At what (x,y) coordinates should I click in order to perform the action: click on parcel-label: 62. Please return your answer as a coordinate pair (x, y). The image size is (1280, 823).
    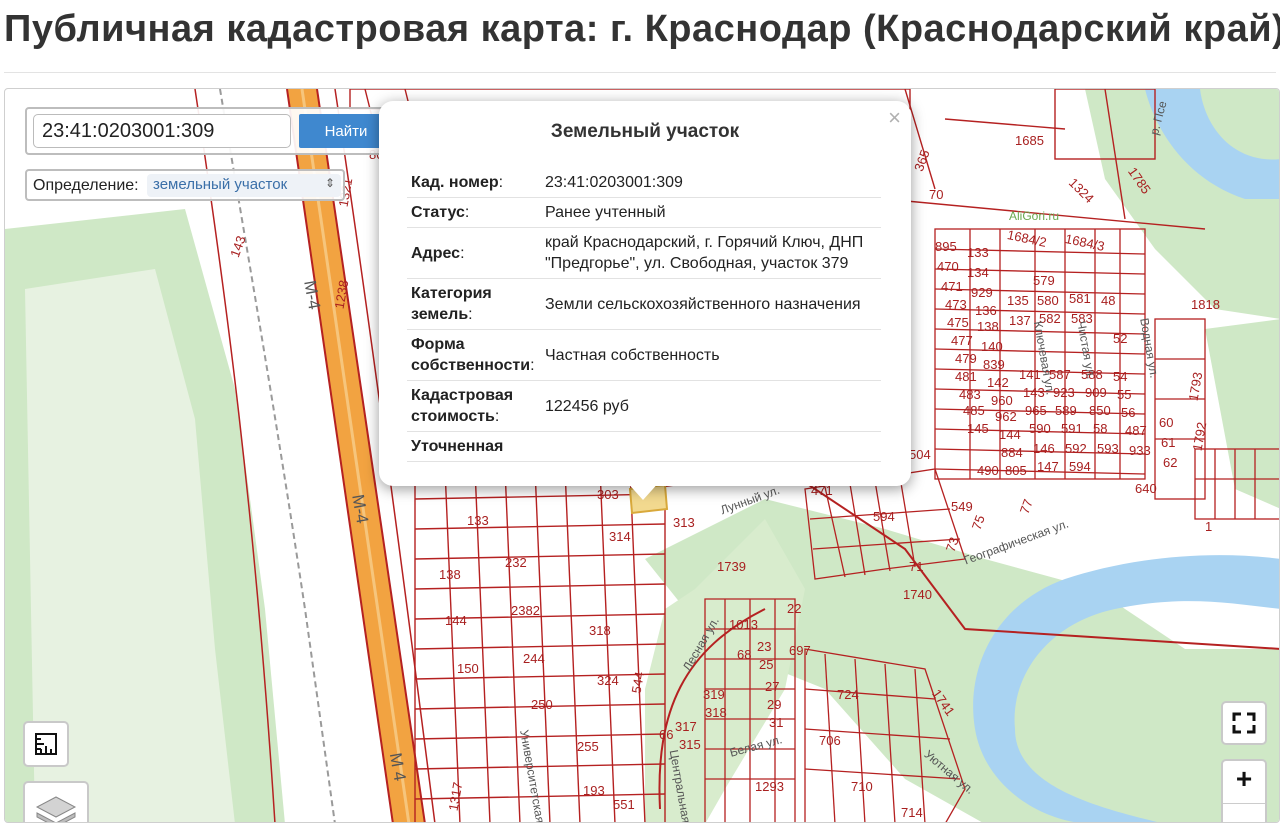
    Looking at the image, I should click on (1170, 462).